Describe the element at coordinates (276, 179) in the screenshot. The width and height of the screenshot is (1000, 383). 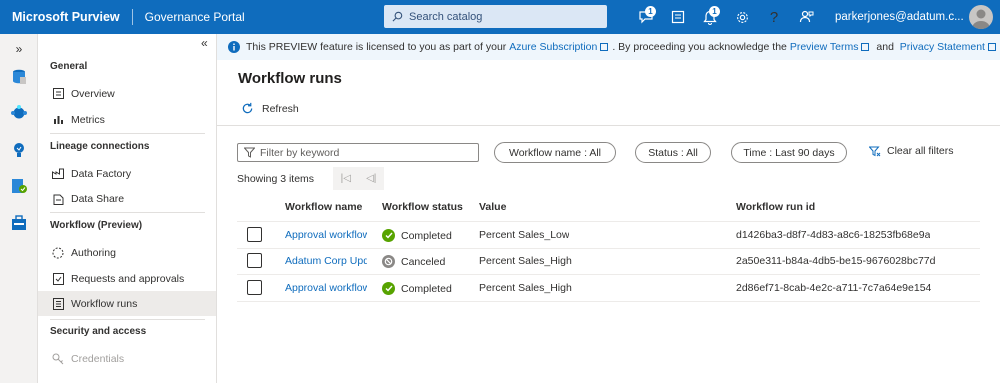
I see `items-count: Showing 3 items` at that location.